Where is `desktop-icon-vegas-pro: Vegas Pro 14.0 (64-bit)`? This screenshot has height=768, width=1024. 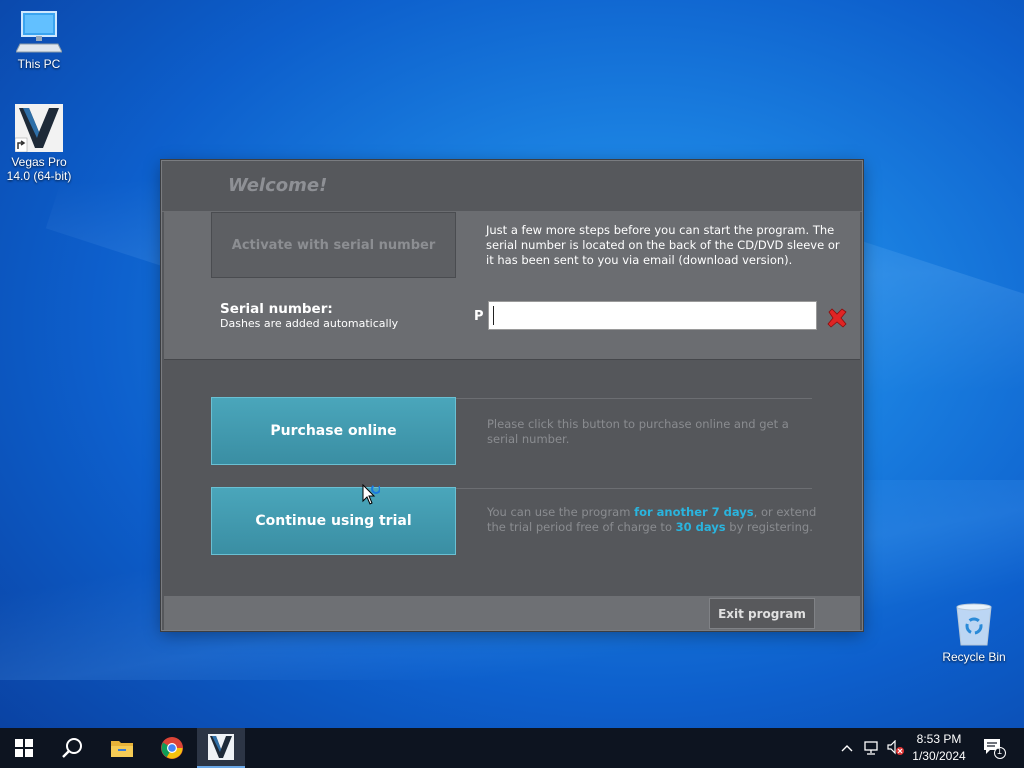 desktop-icon-vegas-pro: Vegas Pro 14.0 (64-bit) is located at coordinates (39, 143).